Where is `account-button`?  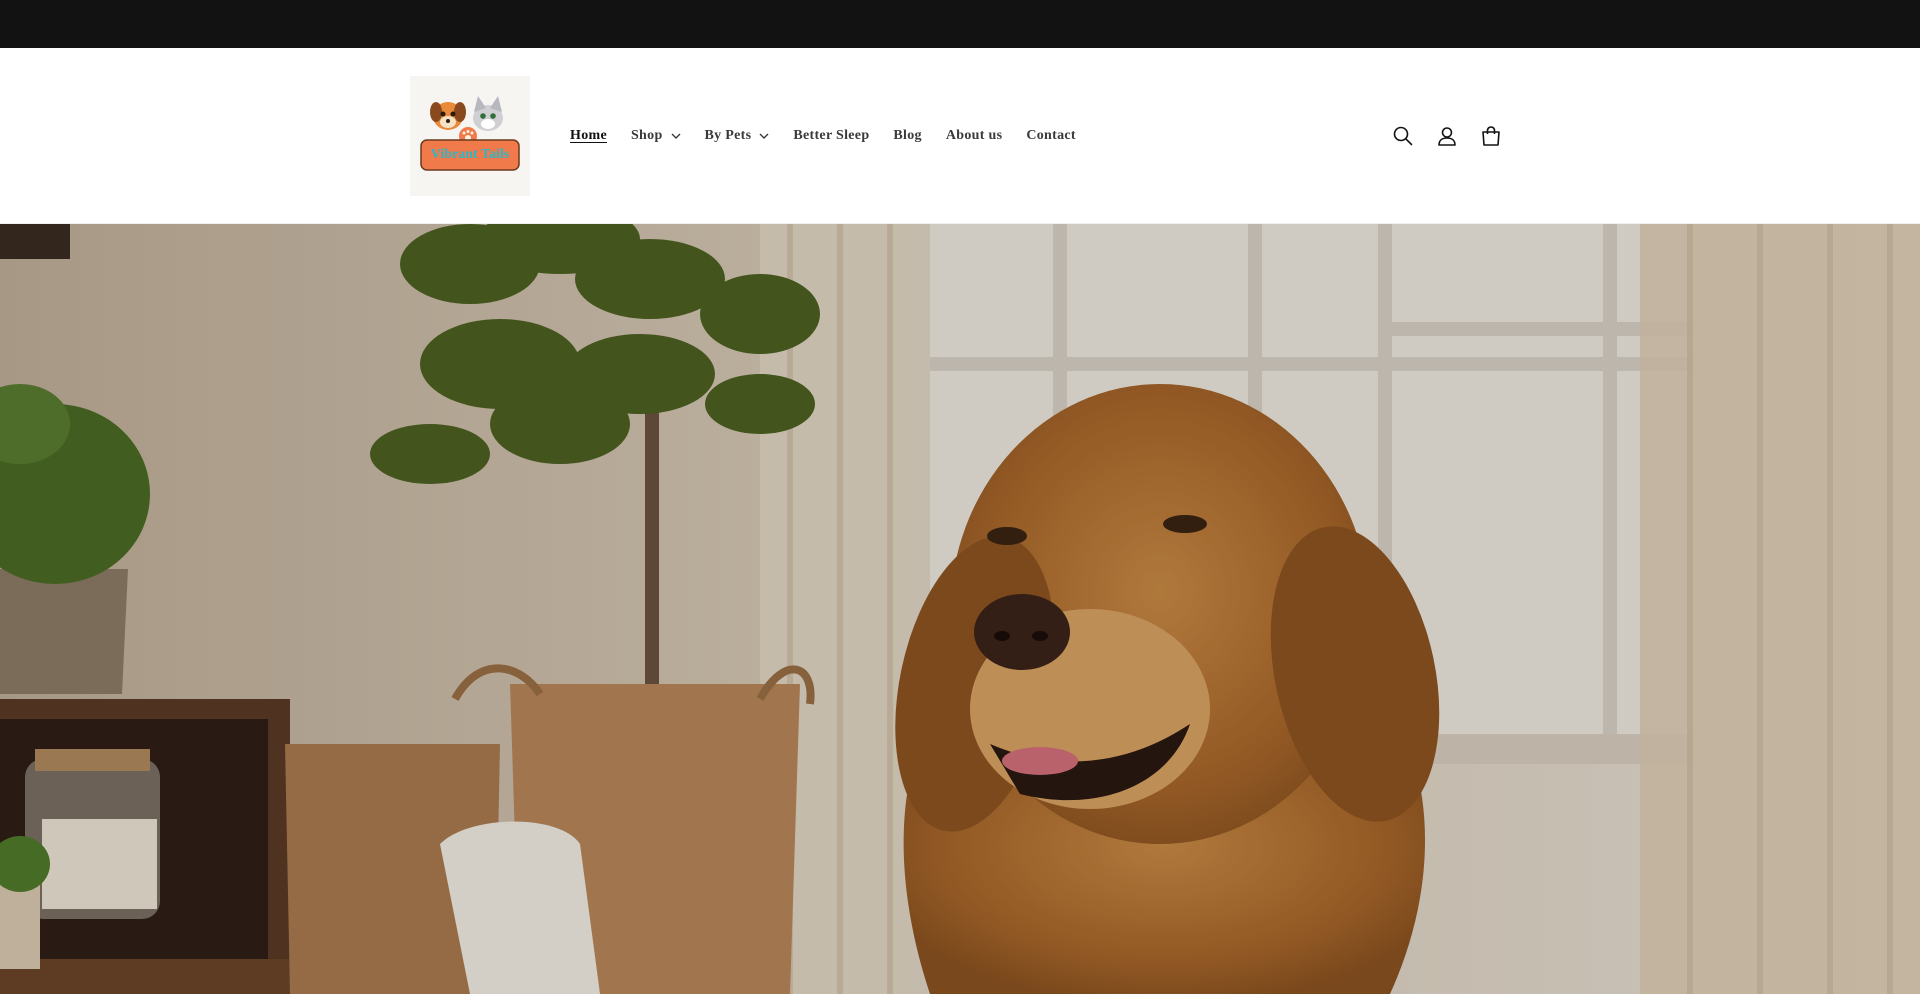
account-button is located at coordinates (1447, 136).